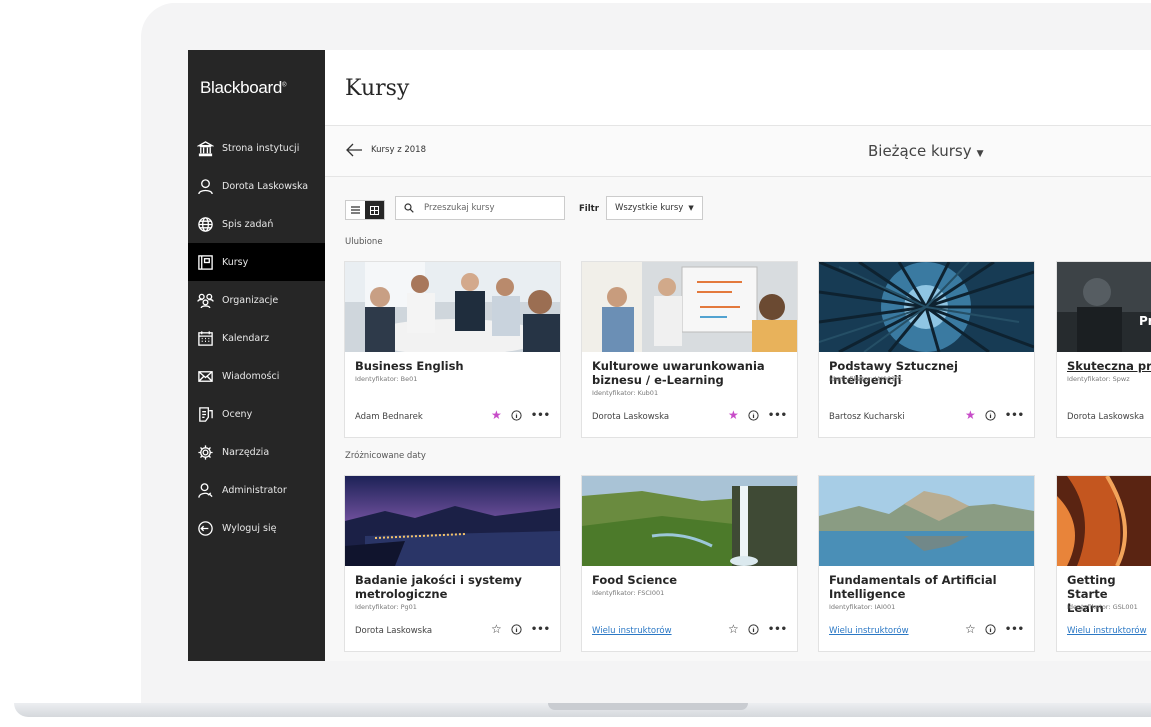 This screenshot has width=1151, height=727. I want to click on admin-icon, so click(205, 490).